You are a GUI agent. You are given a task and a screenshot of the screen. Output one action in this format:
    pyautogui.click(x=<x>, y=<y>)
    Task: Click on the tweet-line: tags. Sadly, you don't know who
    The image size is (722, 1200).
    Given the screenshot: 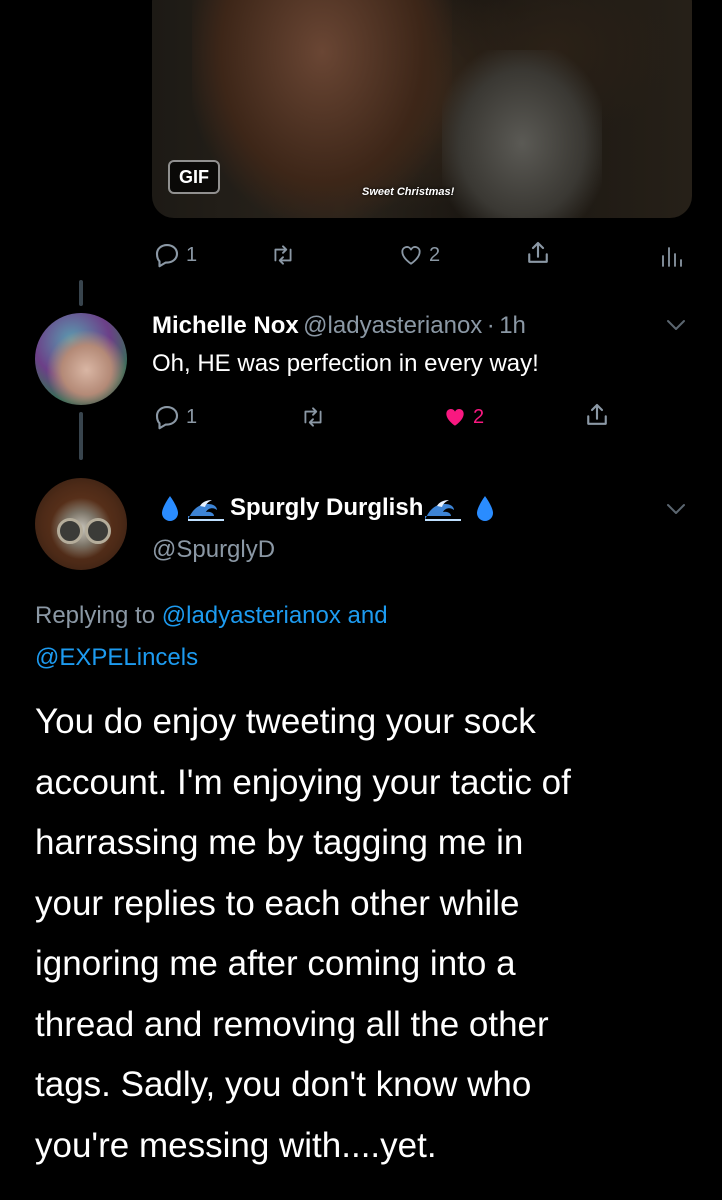 What is the action you would take?
    pyautogui.click(x=283, y=1084)
    